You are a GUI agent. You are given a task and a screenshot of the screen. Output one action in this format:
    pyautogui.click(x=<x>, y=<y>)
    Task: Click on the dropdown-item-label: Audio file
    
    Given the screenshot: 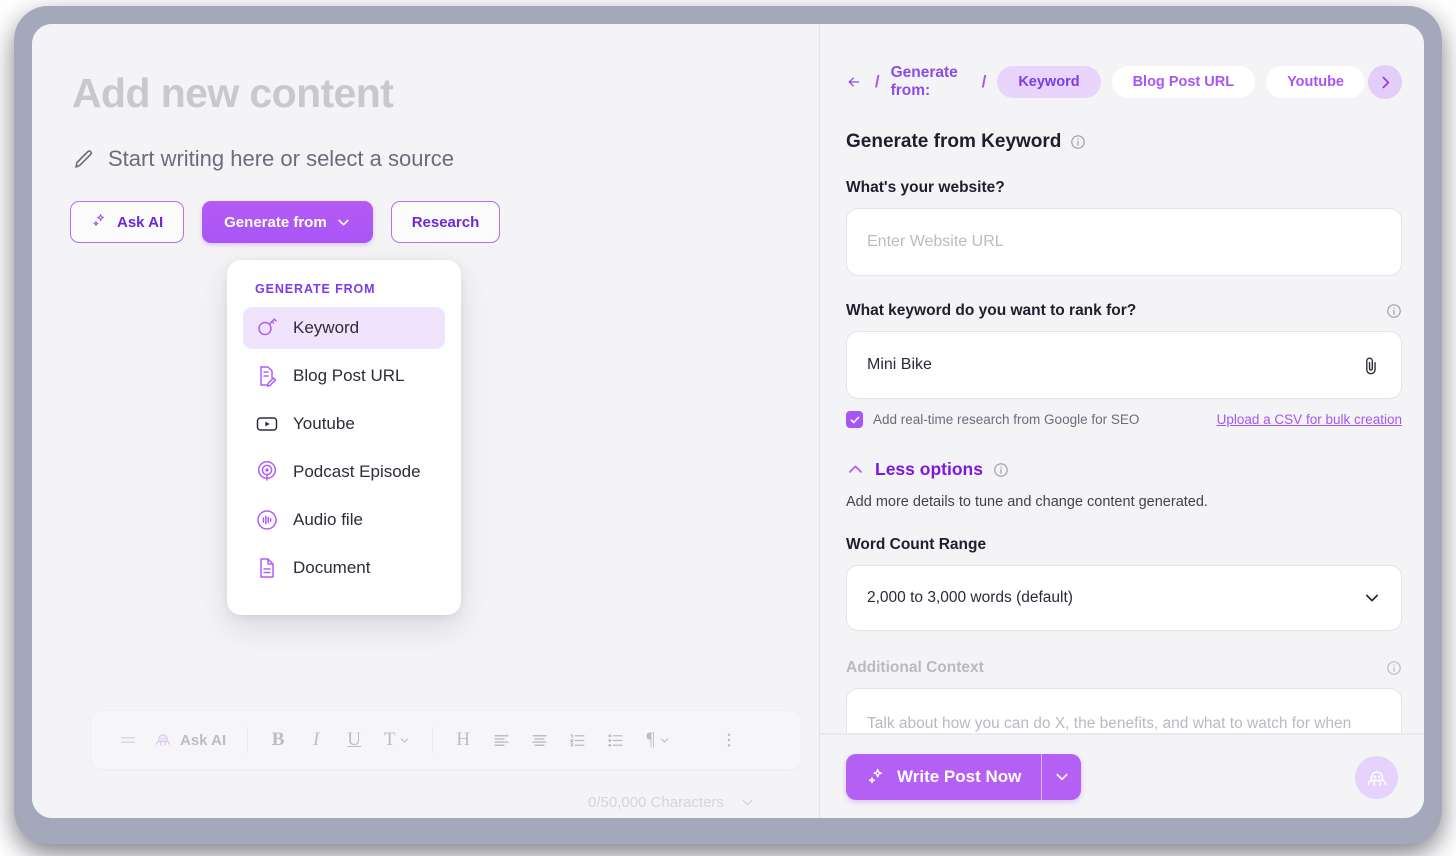 What is the action you would take?
    pyautogui.click(x=328, y=519)
    